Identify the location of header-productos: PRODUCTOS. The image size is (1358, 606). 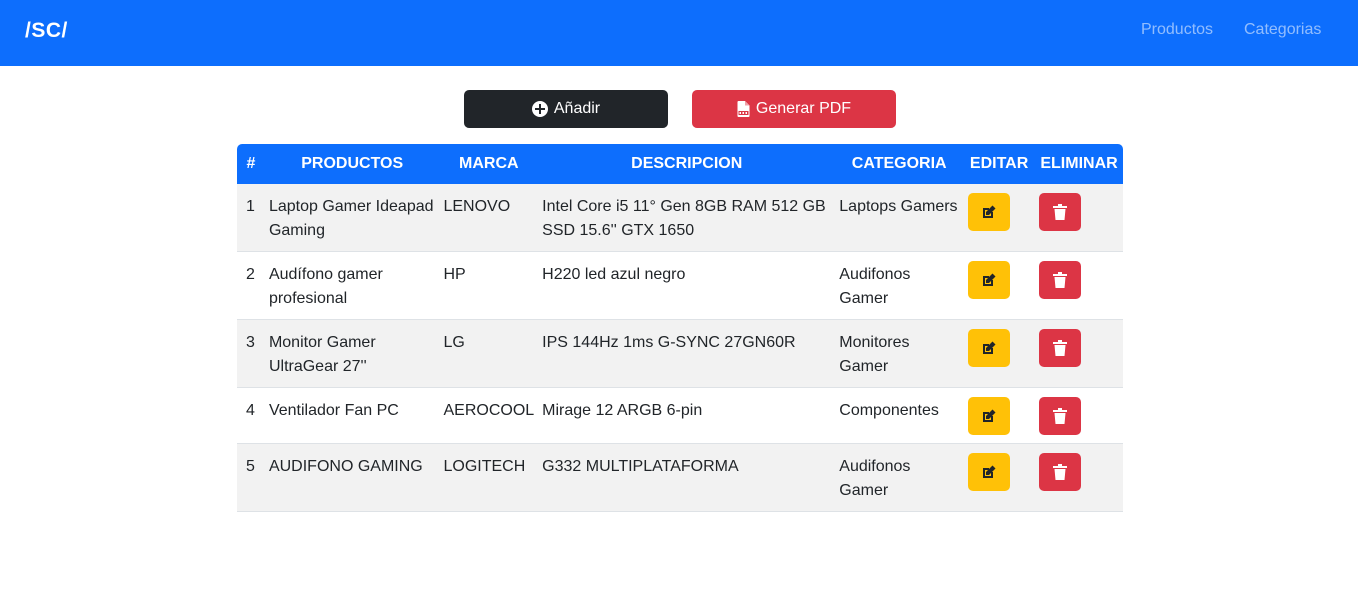
(352, 163).